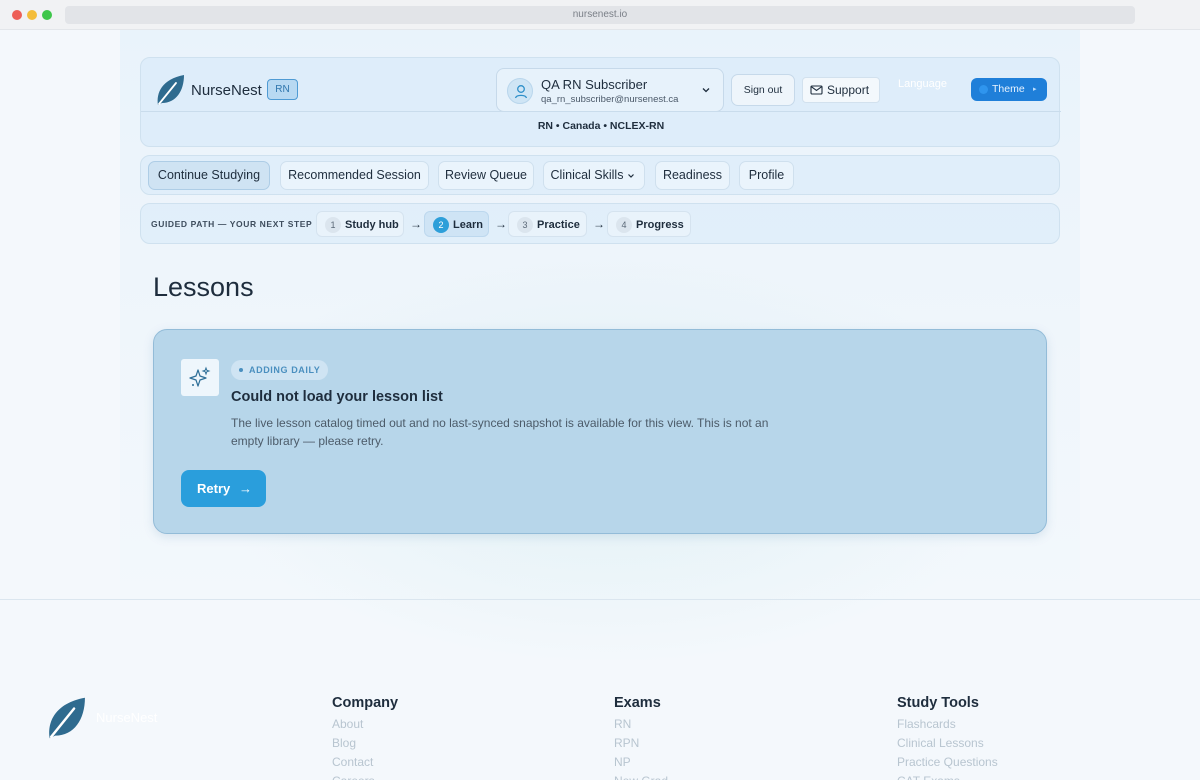 The width and height of the screenshot is (1200, 780). I want to click on user-icon, so click(521, 92).